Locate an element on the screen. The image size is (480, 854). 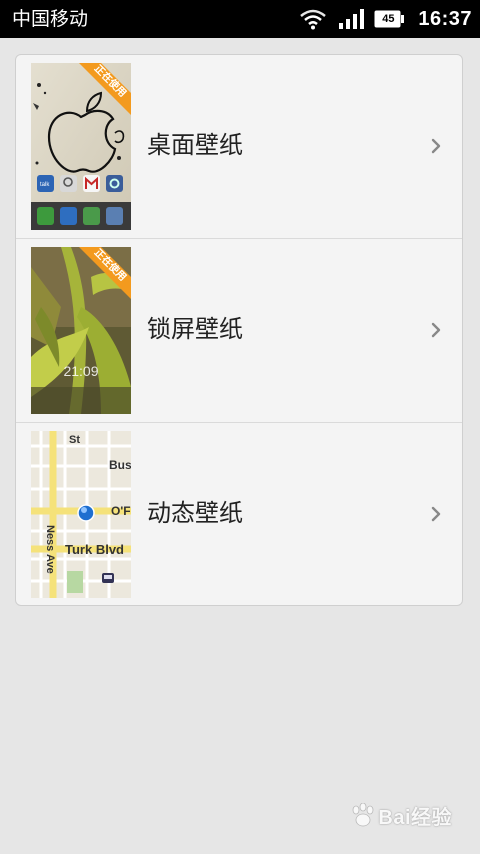
svg-text: talk is located at coordinates (45, 185).